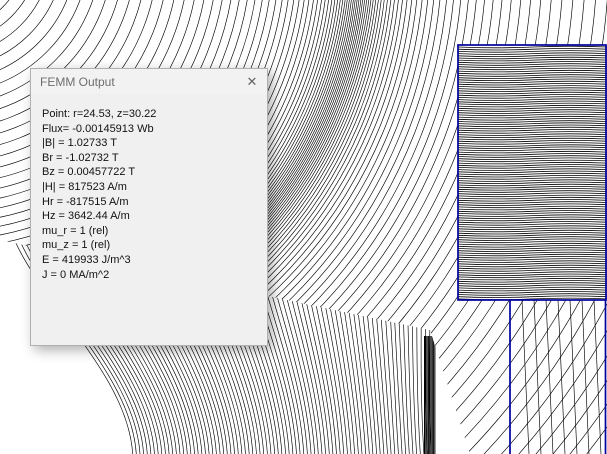  Describe the element at coordinates (80, 157) in the screenshot. I see `output-line-br: Br = -1.02732 T` at that location.